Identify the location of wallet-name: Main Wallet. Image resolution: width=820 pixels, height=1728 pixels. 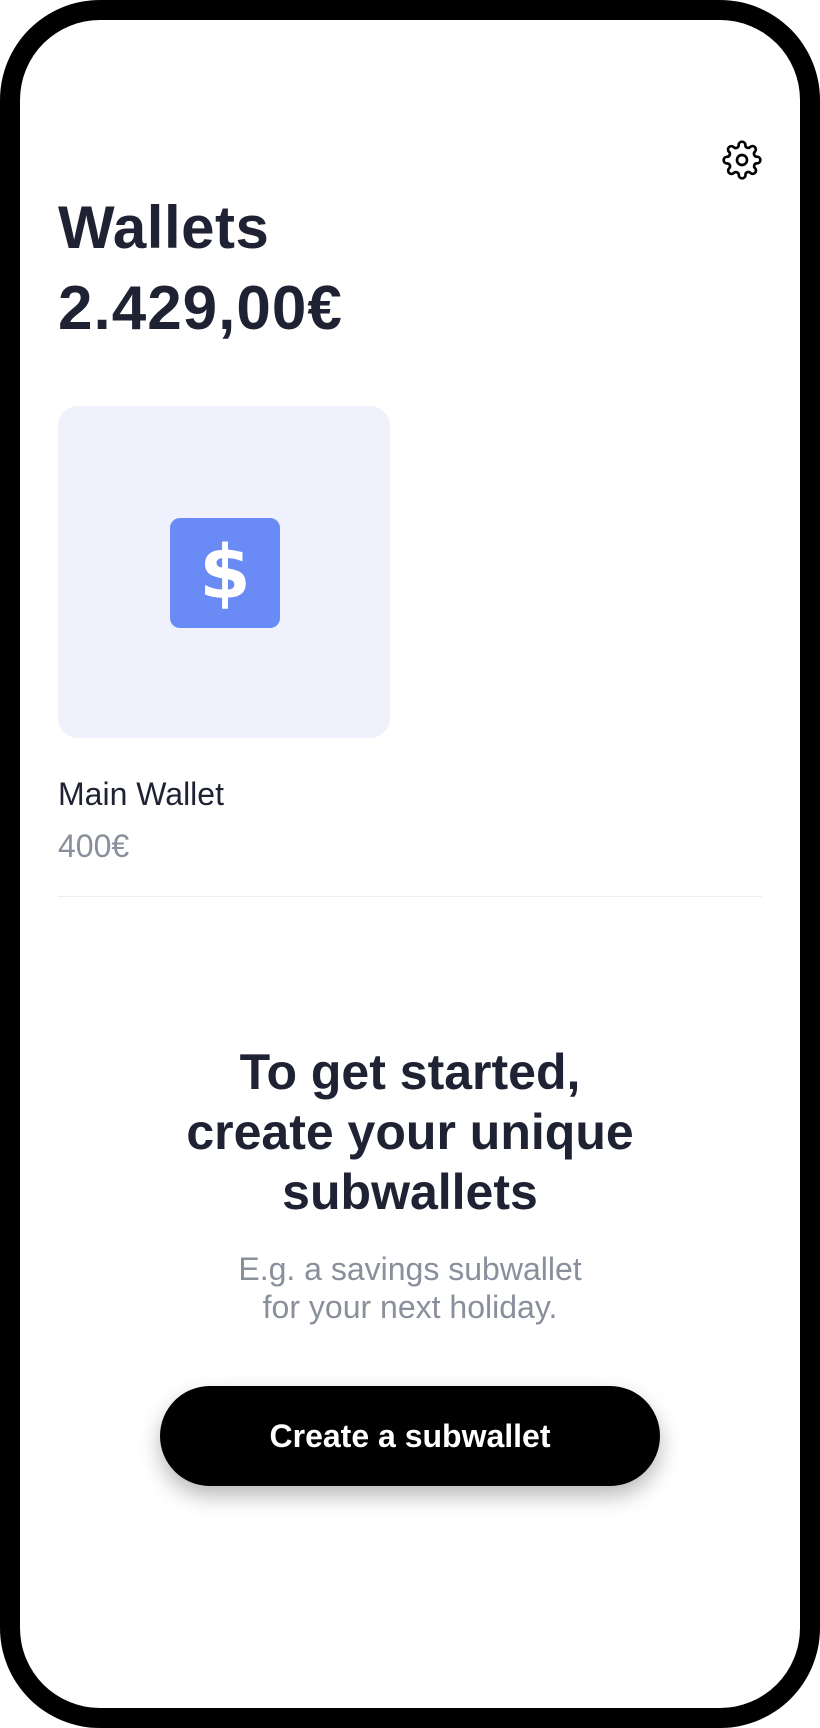
(141, 794).